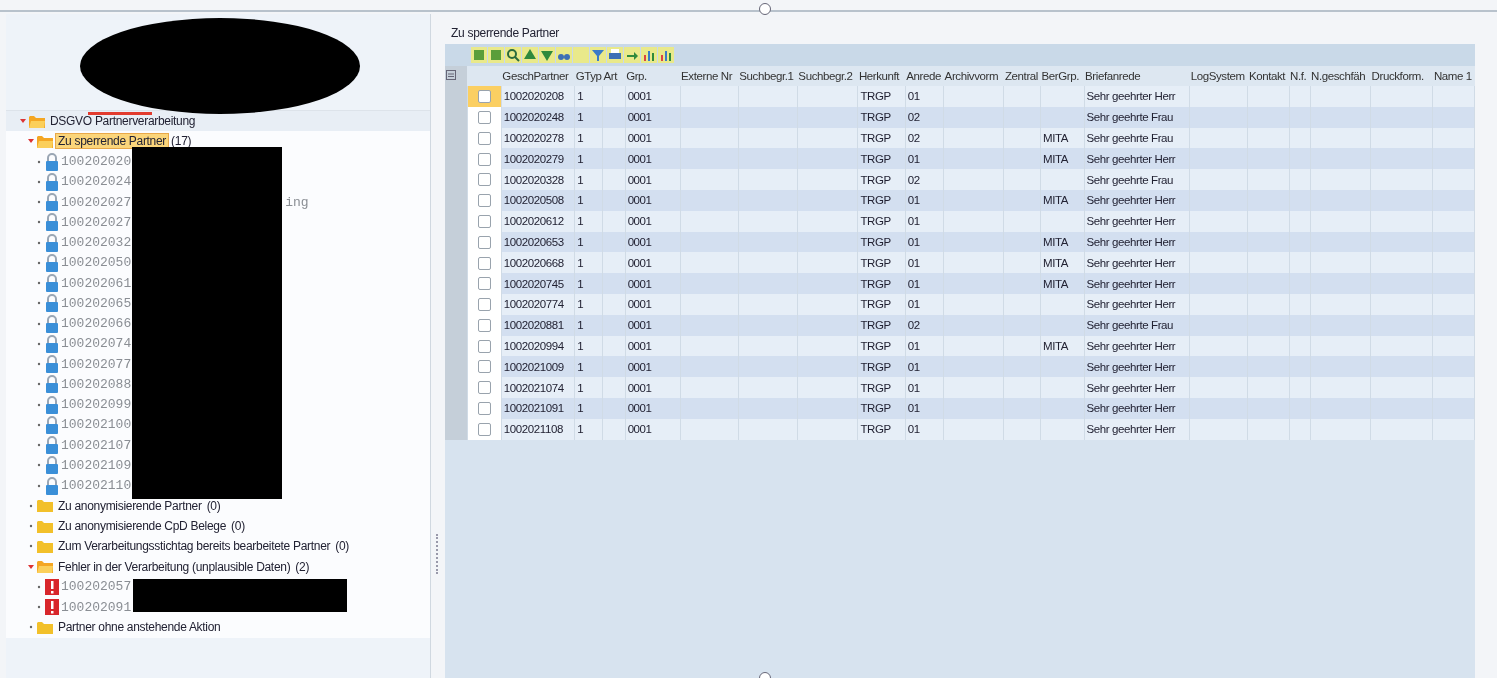 Image resolution: width=1497 pixels, height=678 pixels. What do you see at coordinates (451, 75) in the screenshot?
I see `select-all-icon` at bounding box center [451, 75].